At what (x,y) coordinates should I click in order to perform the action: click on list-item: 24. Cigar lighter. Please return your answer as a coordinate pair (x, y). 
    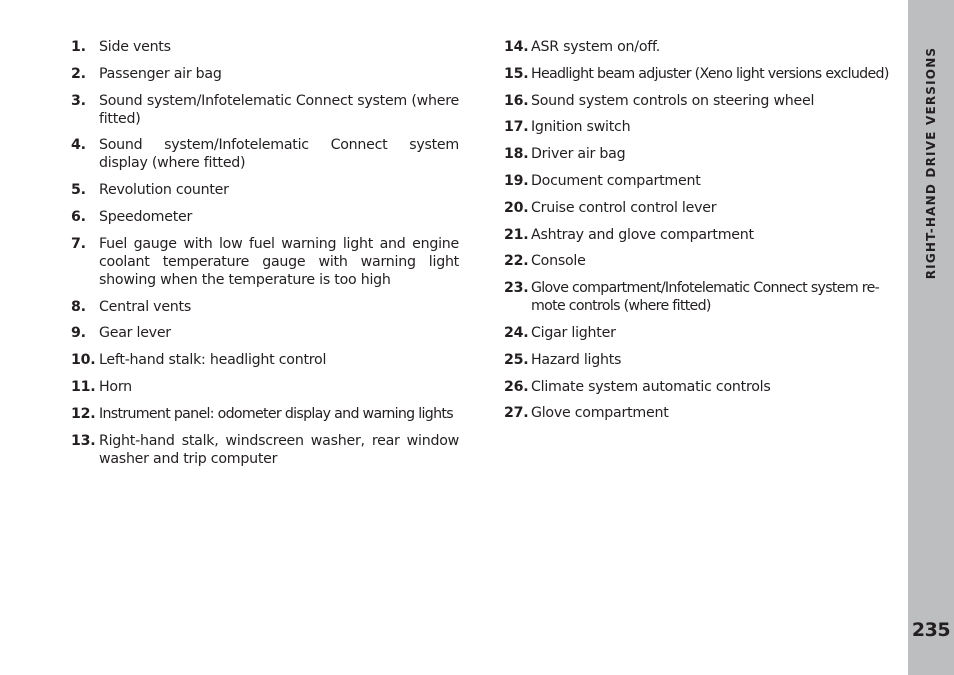
    Looking at the image, I should click on (697, 333).